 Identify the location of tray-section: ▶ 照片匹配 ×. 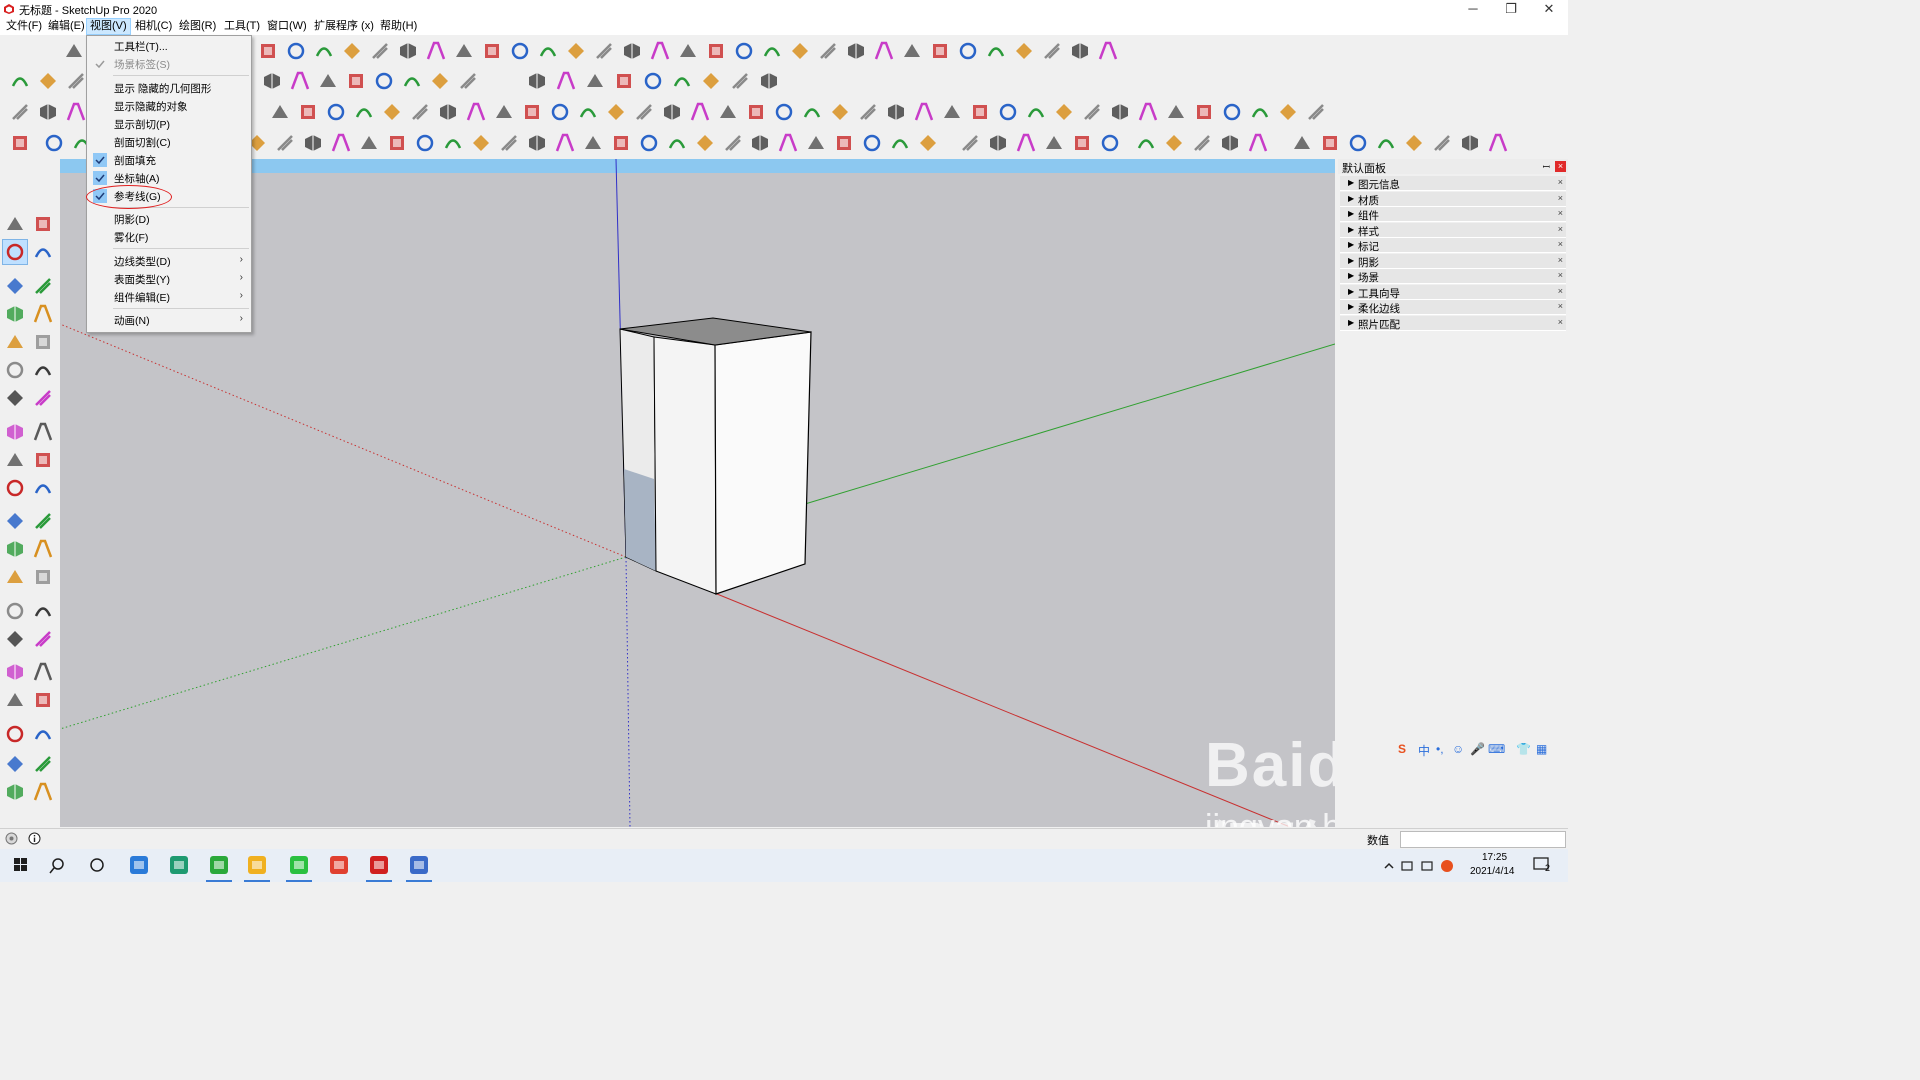
(1453, 323).